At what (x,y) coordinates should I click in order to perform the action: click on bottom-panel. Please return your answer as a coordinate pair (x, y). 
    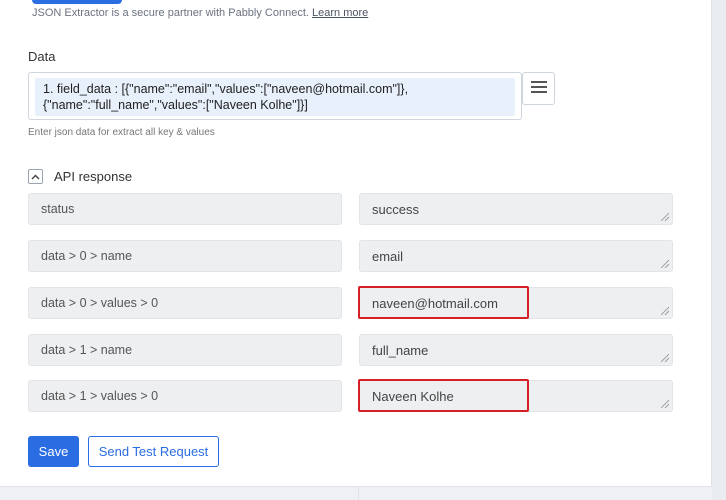
    Looking at the image, I should click on (356, 493).